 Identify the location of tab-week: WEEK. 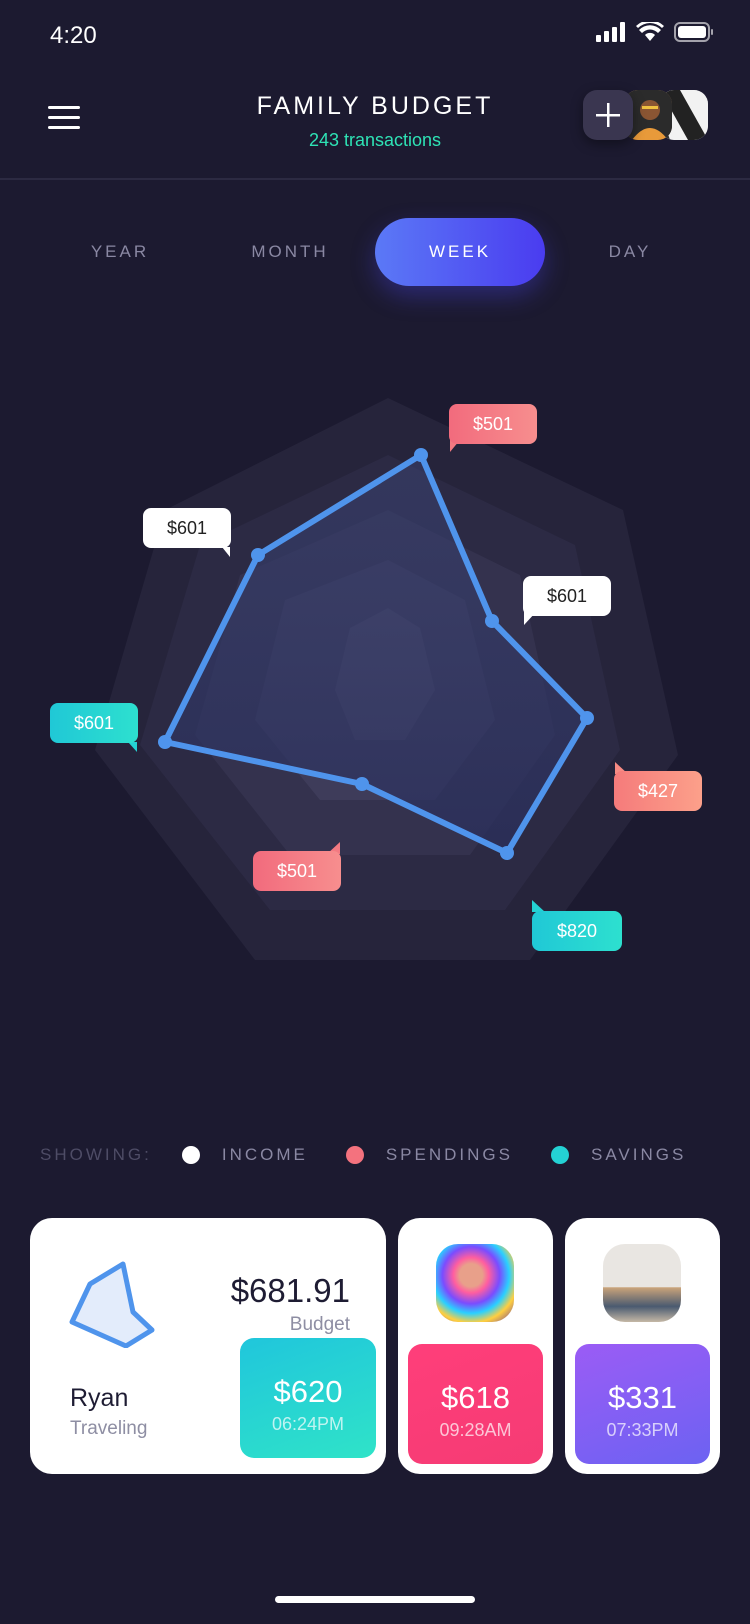
(460, 252).